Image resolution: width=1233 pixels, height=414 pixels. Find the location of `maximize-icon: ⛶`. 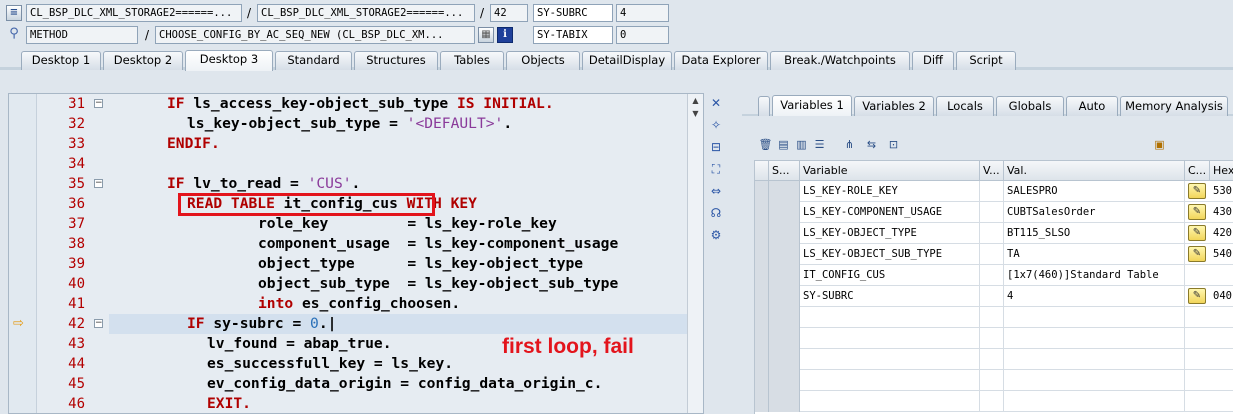

maximize-icon: ⛶ is located at coordinates (716, 169).